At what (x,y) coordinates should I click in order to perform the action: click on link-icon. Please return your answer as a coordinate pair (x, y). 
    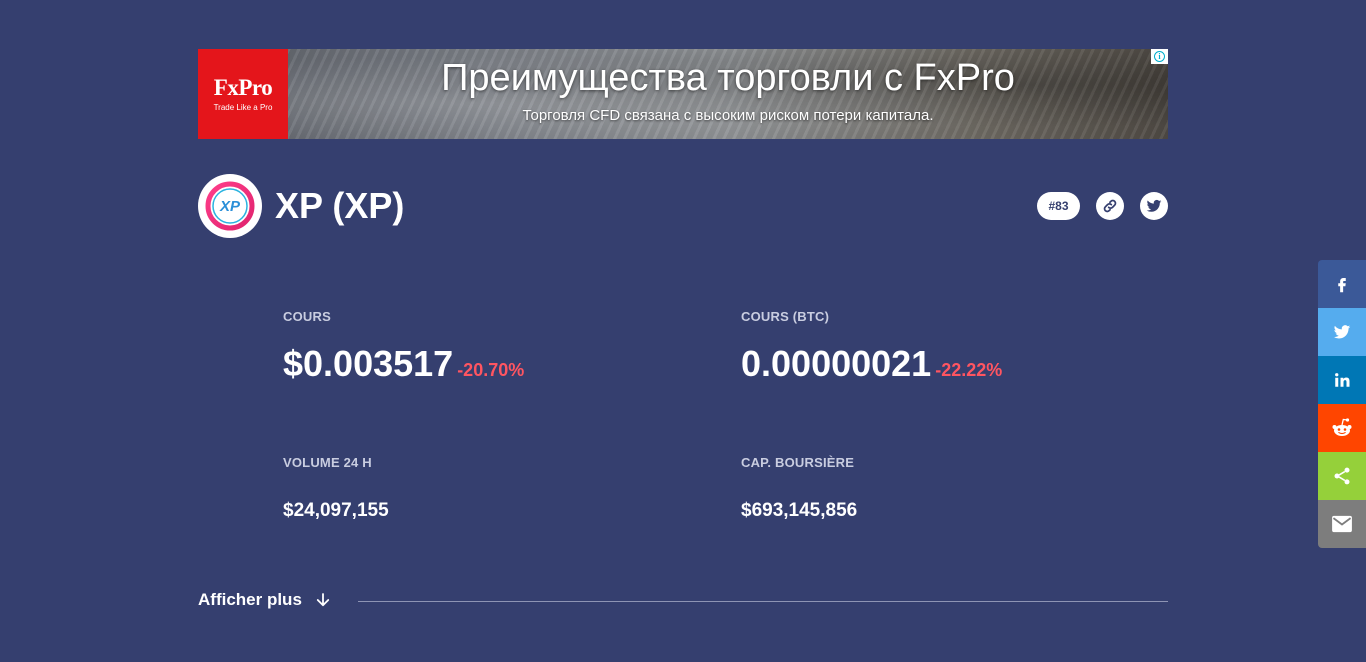
    Looking at the image, I should click on (1110, 206).